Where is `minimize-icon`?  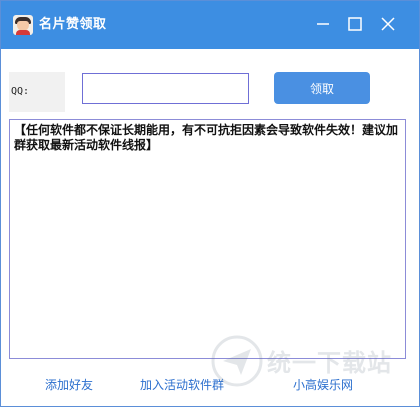 minimize-icon is located at coordinates (323, 24).